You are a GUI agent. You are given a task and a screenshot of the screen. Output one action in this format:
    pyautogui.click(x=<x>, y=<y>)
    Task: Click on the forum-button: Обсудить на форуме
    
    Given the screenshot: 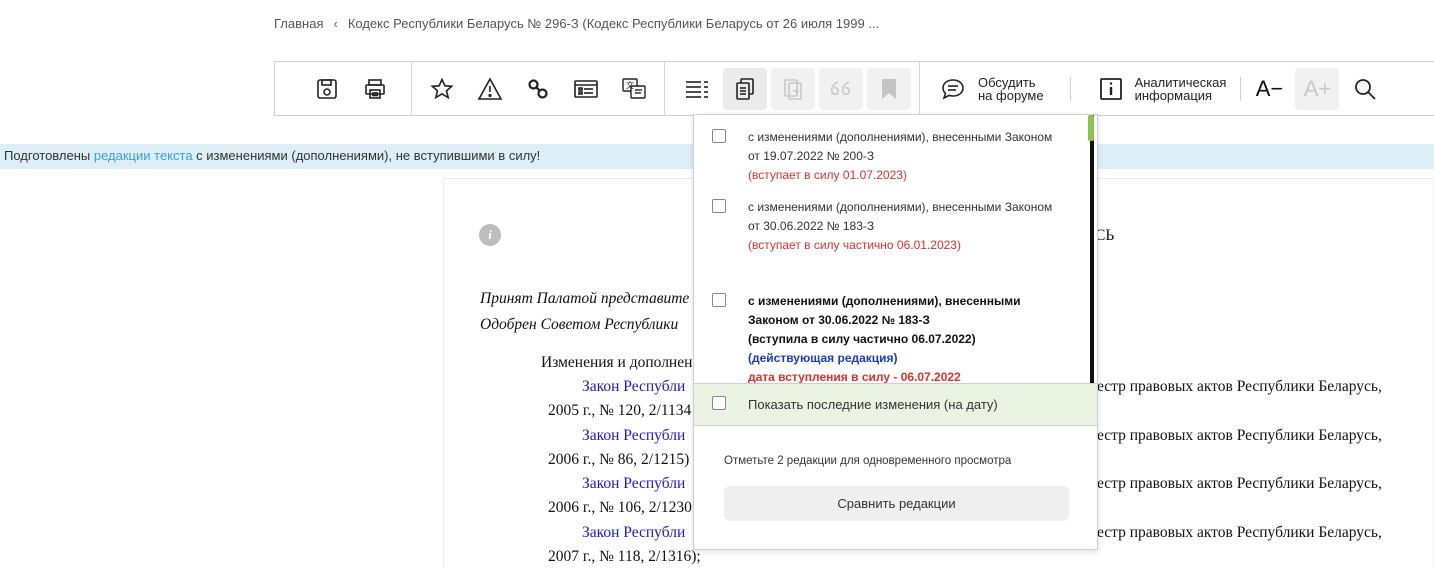 What is the action you would take?
    pyautogui.click(x=995, y=89)
    